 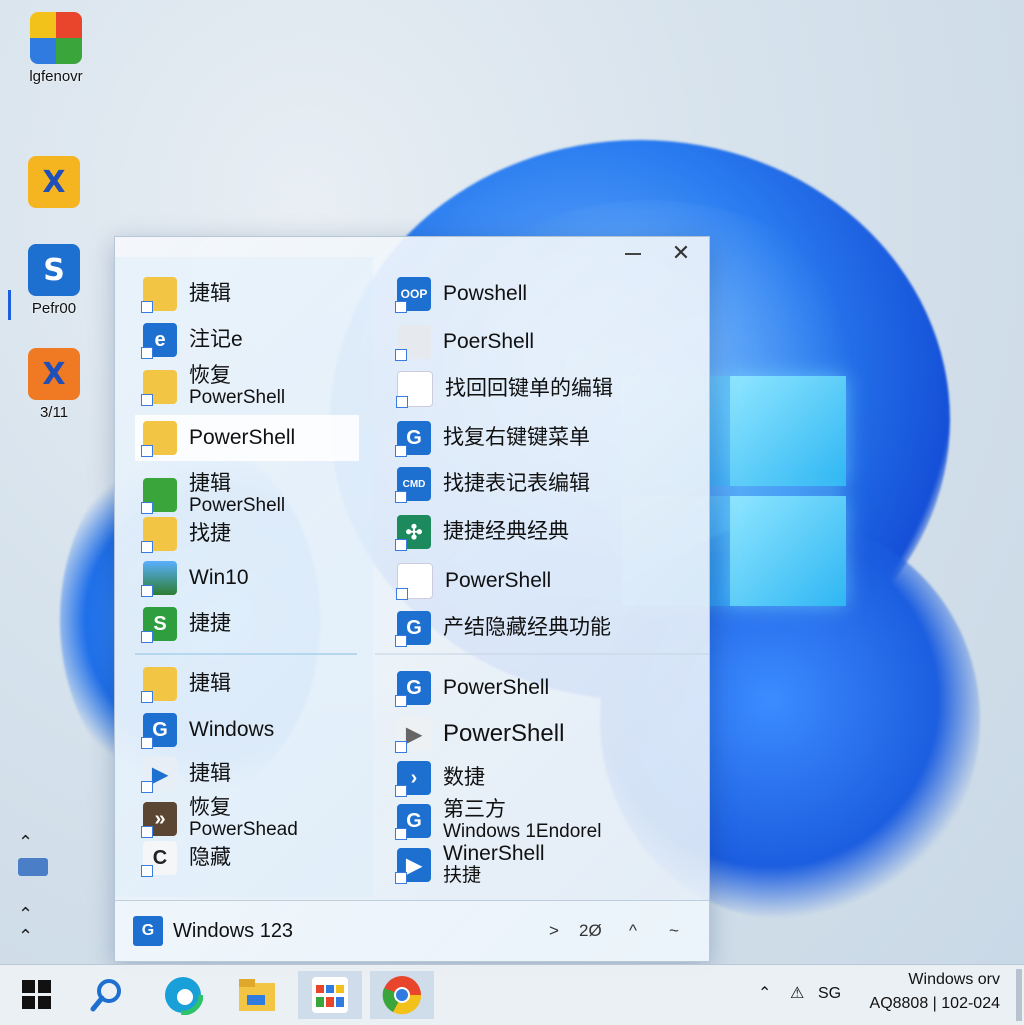 I want to click on play-icon: ▶, so click(x=413, y=735).